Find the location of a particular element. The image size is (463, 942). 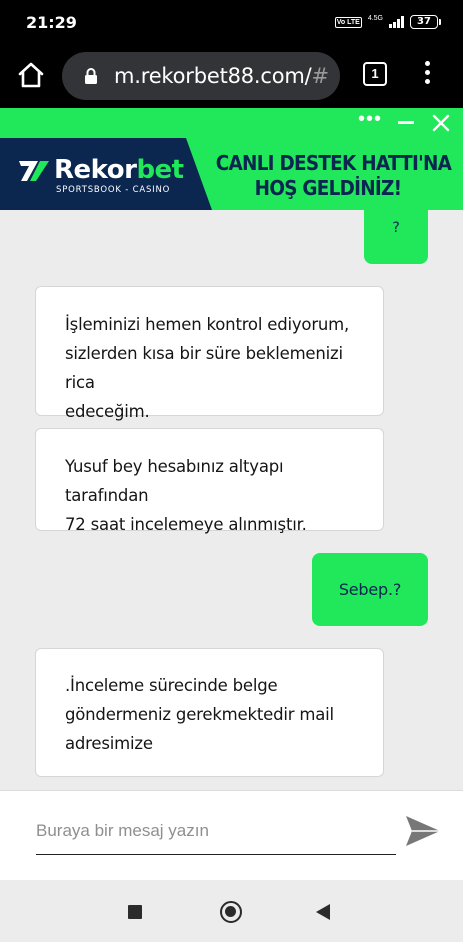

brand-panel: Rekorbet SPORTSBOOK - CASINO is located at coordinates (106, 174).